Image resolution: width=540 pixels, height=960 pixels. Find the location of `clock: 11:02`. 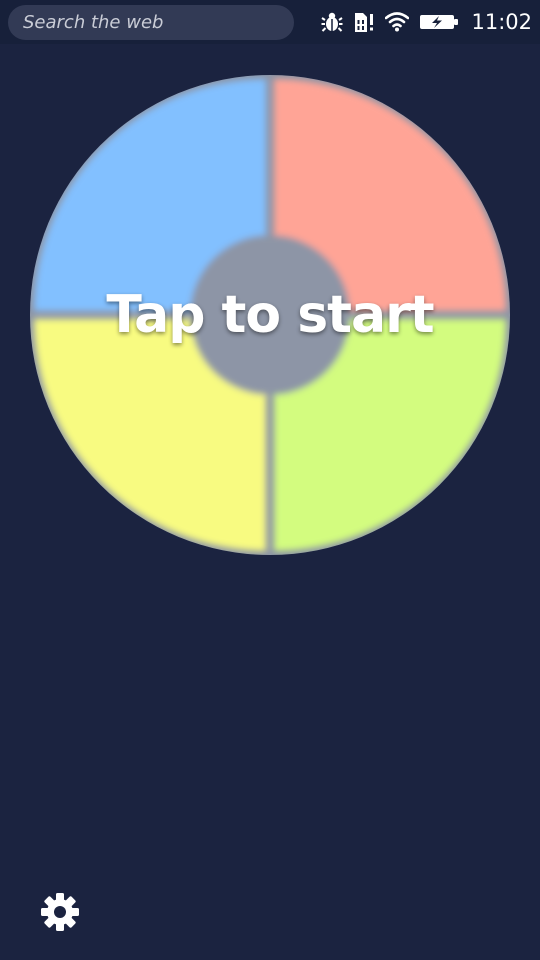

clock: 11:02 is located at coordinates (501, 22).